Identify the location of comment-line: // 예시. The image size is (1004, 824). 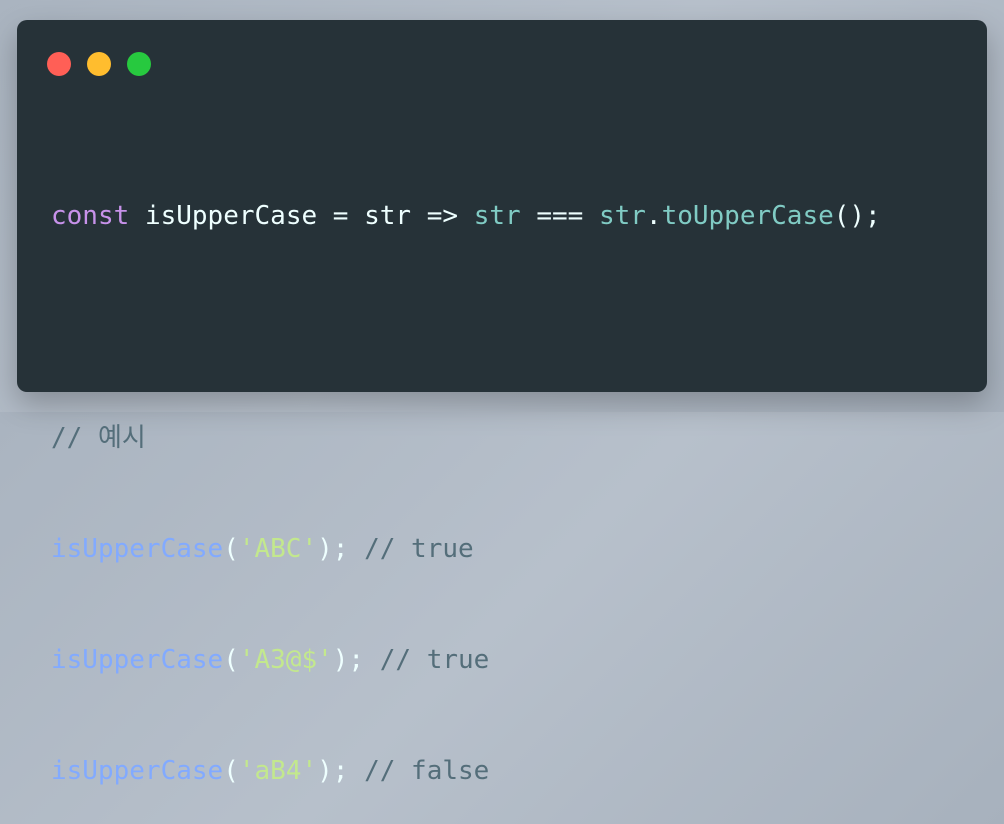
(466, 438).